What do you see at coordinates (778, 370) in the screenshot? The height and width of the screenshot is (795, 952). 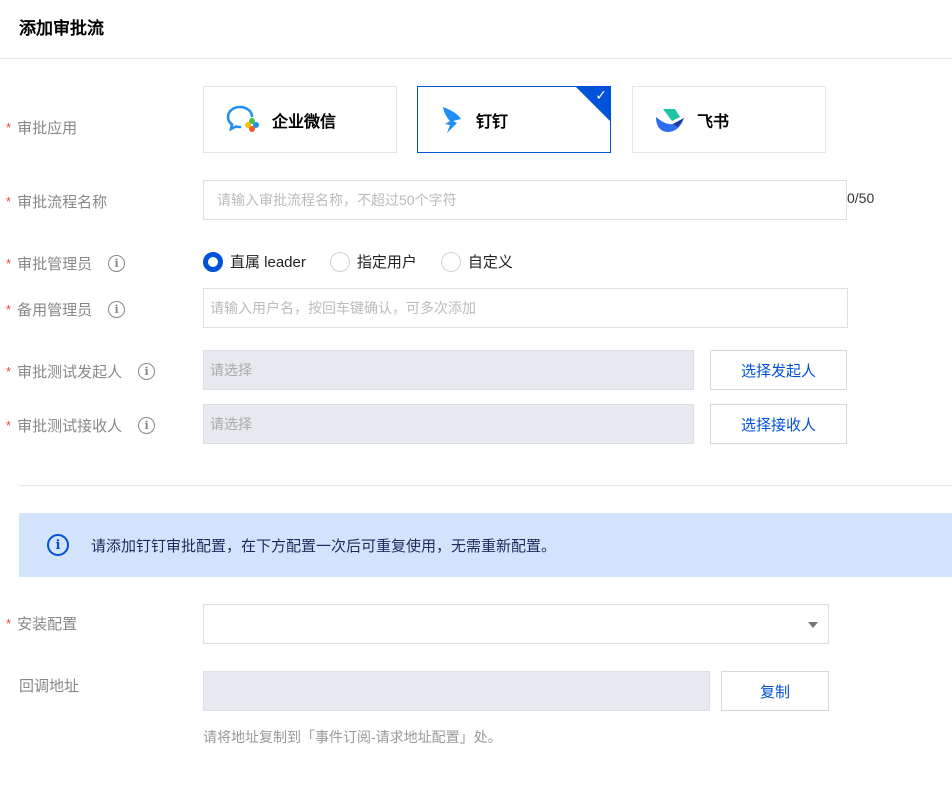 I see `select-sender-button: 选择发起人` at bounding box center [778, 370].